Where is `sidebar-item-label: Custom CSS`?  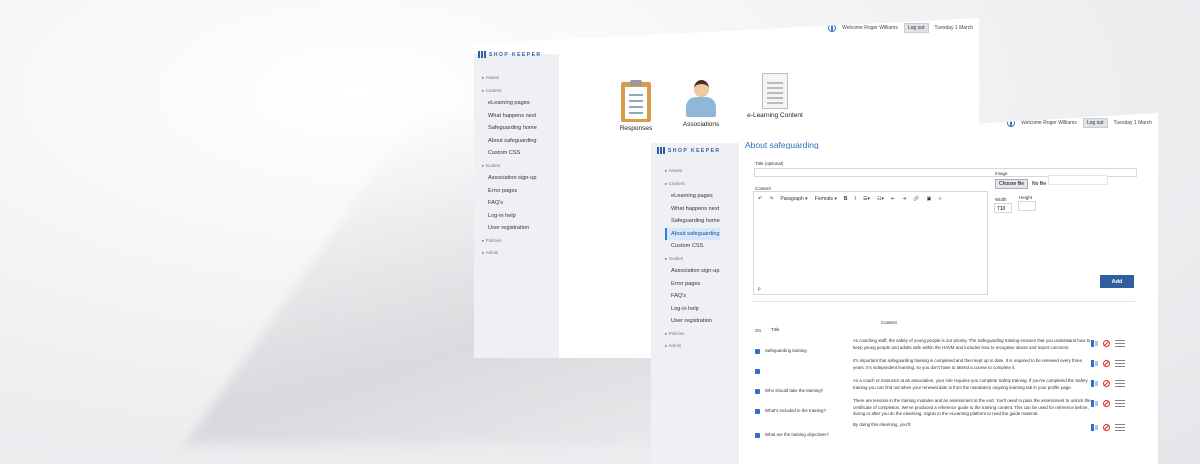 sidebar-item-label: Custom CSS is located at coordinates (687, 246).